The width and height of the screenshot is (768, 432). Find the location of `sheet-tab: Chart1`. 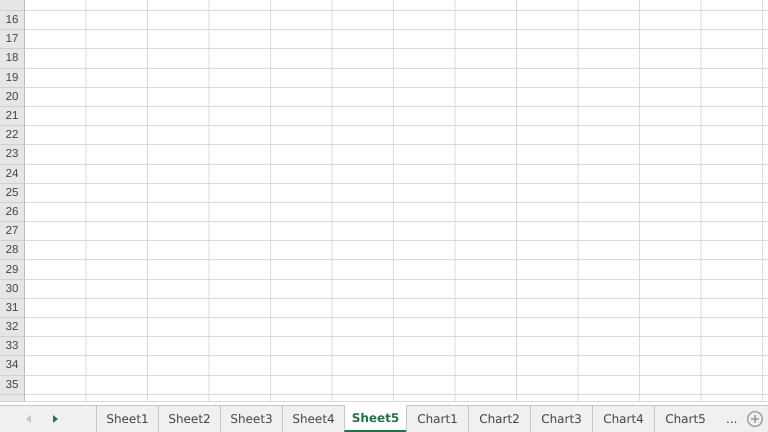

sheet-tab: Chart1 is located at coordinates (437, 418).